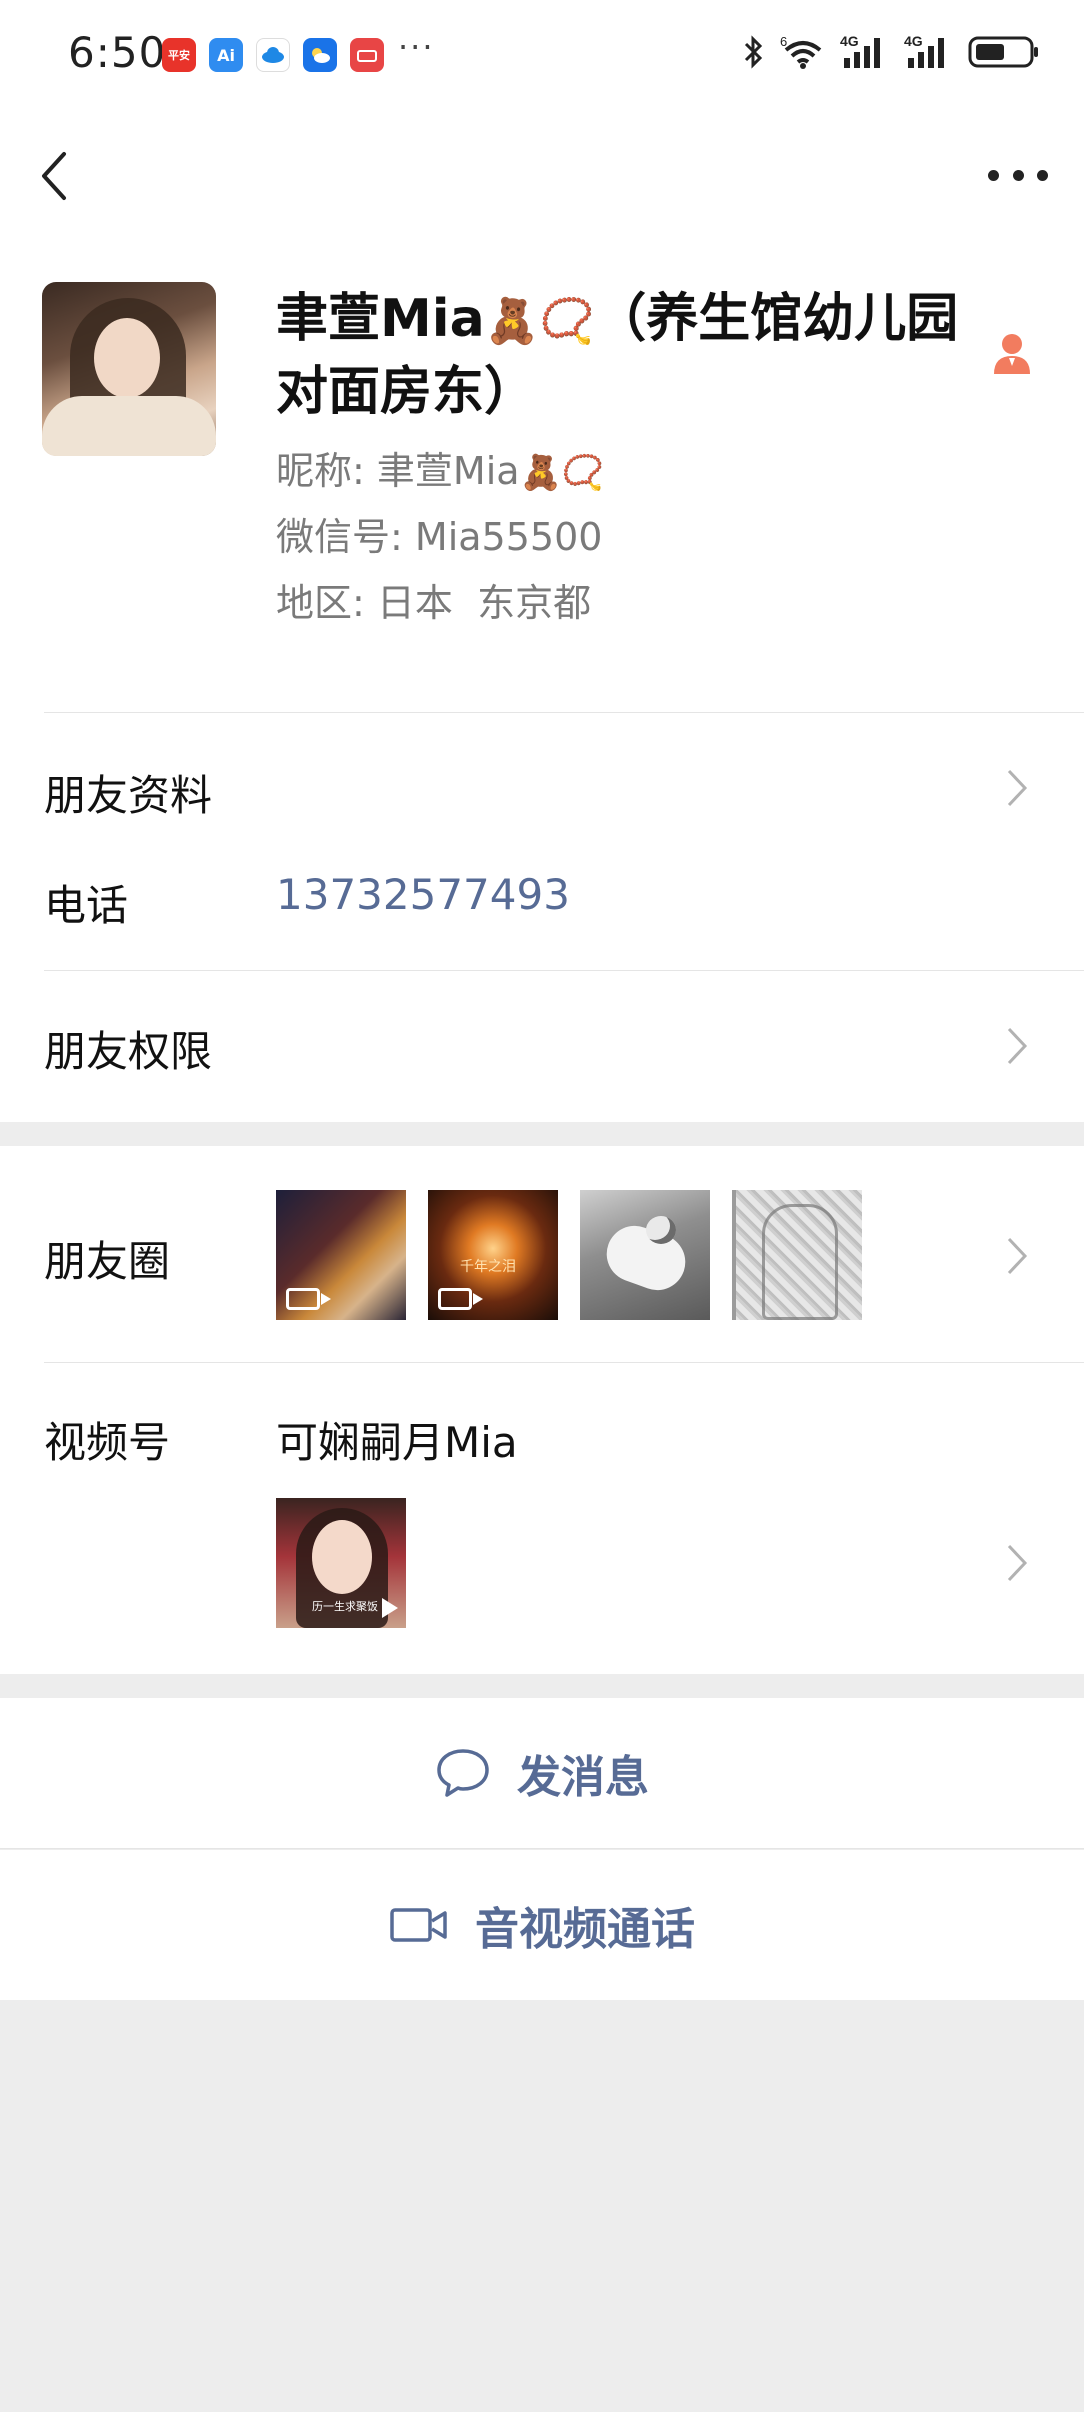 Image resolution: width=1084 pixels, height=2412 pixels. I want to click on channels-name: 可娴嗣月Mia, so click(397, 1442).